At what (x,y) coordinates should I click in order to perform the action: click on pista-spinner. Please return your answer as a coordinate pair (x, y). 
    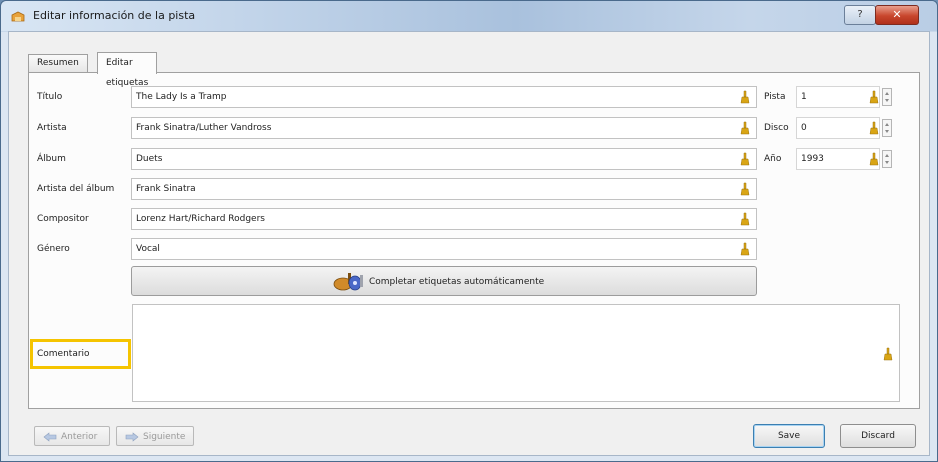
    Looking at the image, I should click on (887, 97).